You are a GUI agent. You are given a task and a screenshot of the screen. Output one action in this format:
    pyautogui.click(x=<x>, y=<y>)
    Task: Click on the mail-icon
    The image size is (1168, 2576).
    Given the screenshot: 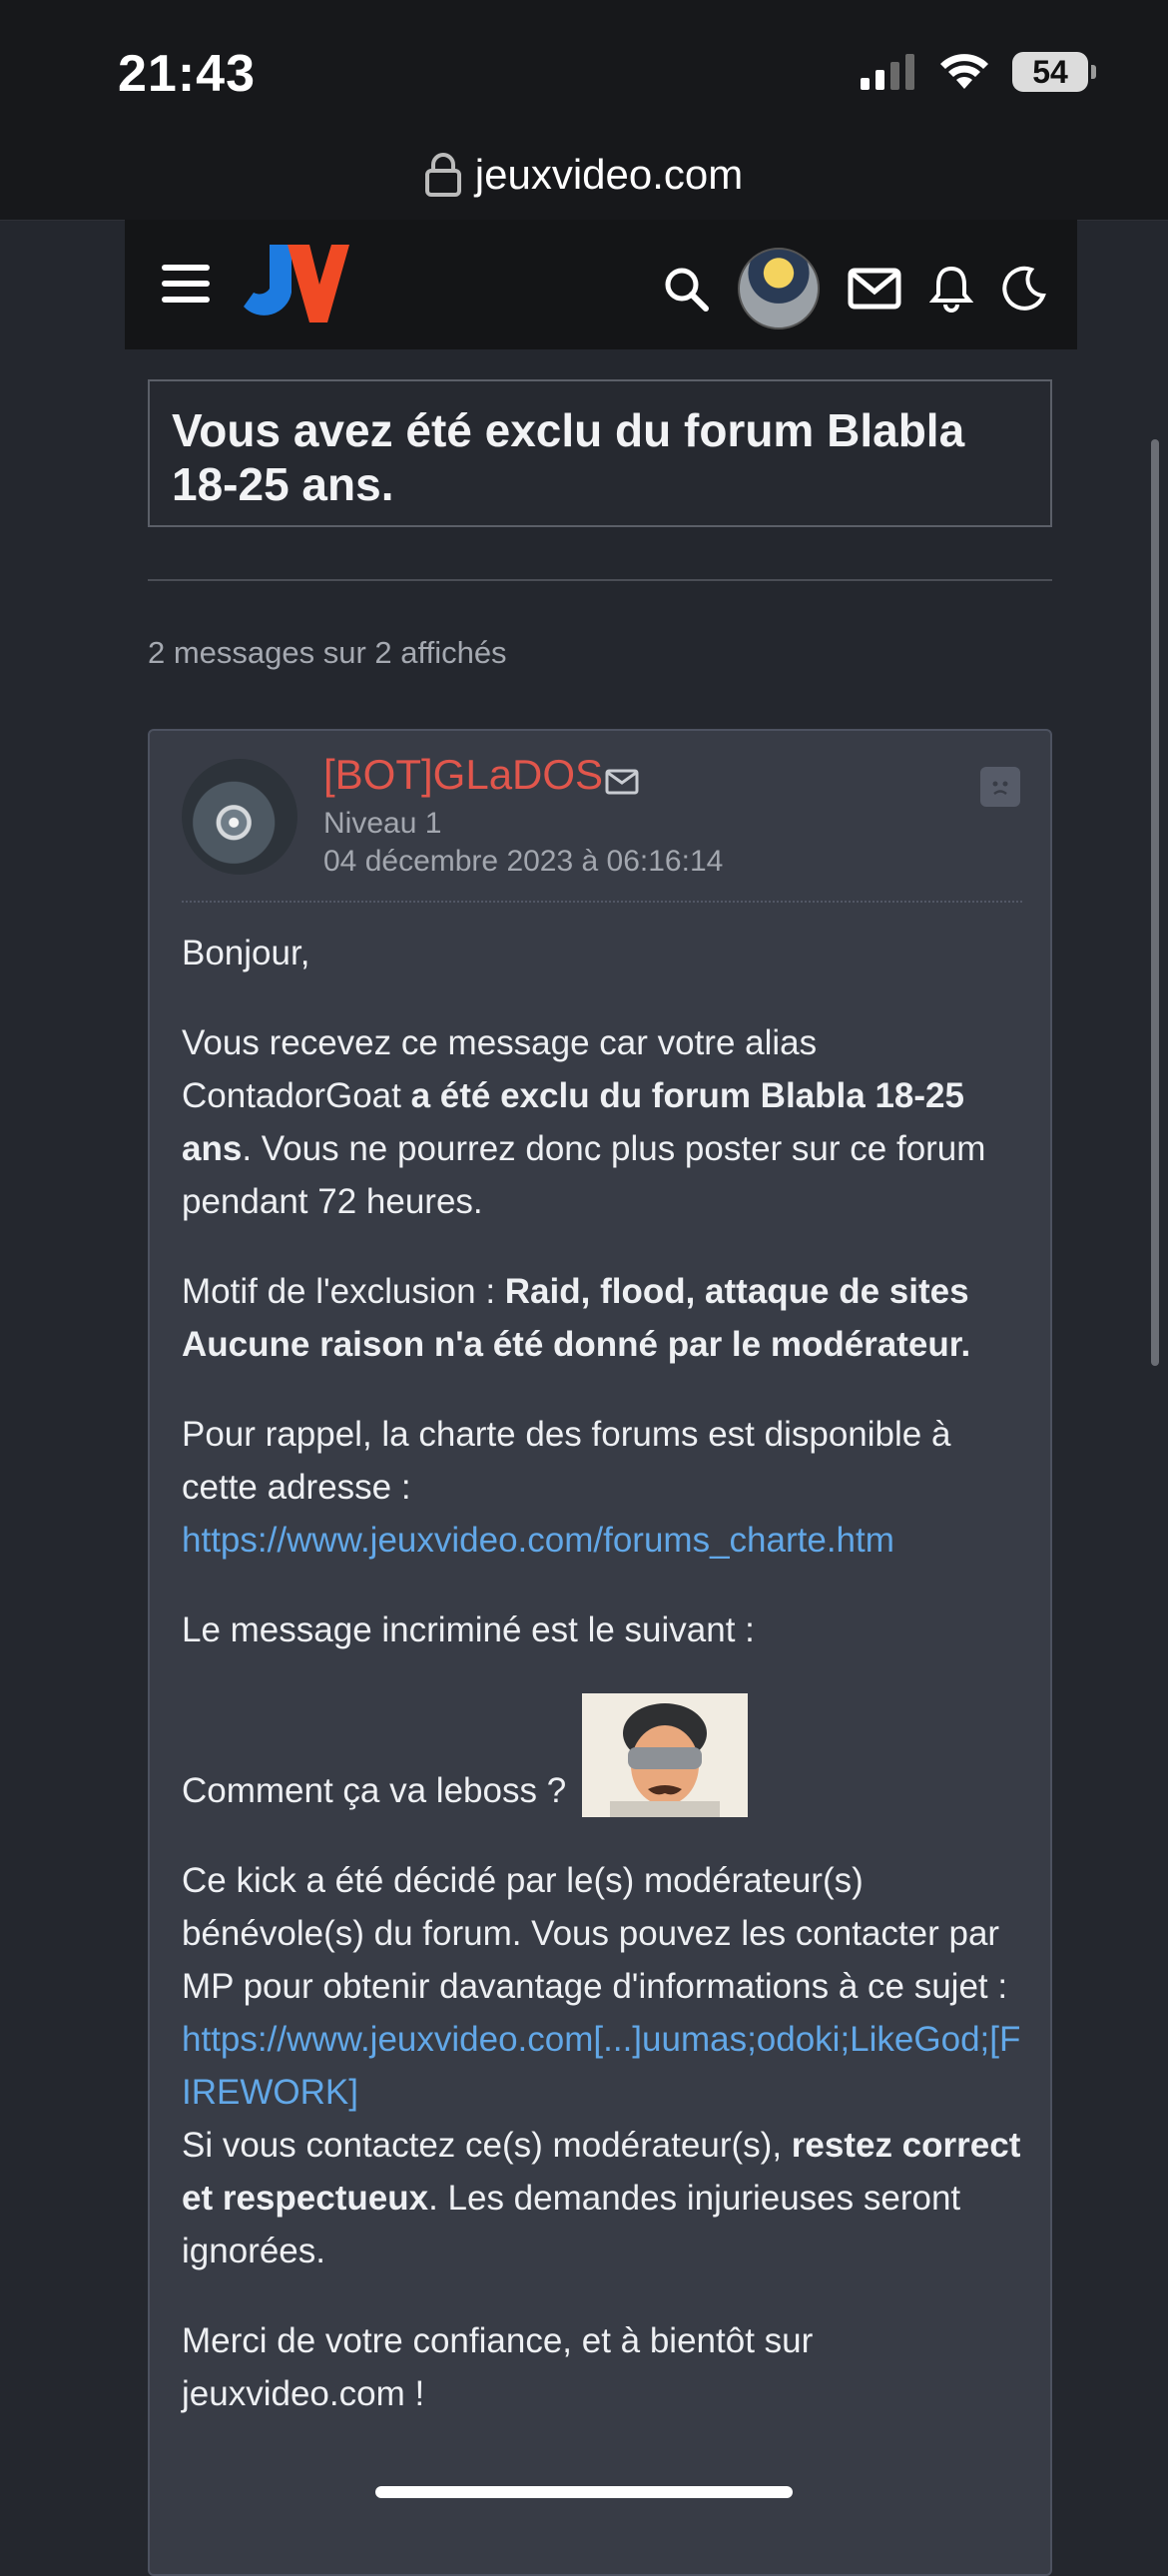 What is the action you would take?
    pyautogui.click(x=874, y=289)
    